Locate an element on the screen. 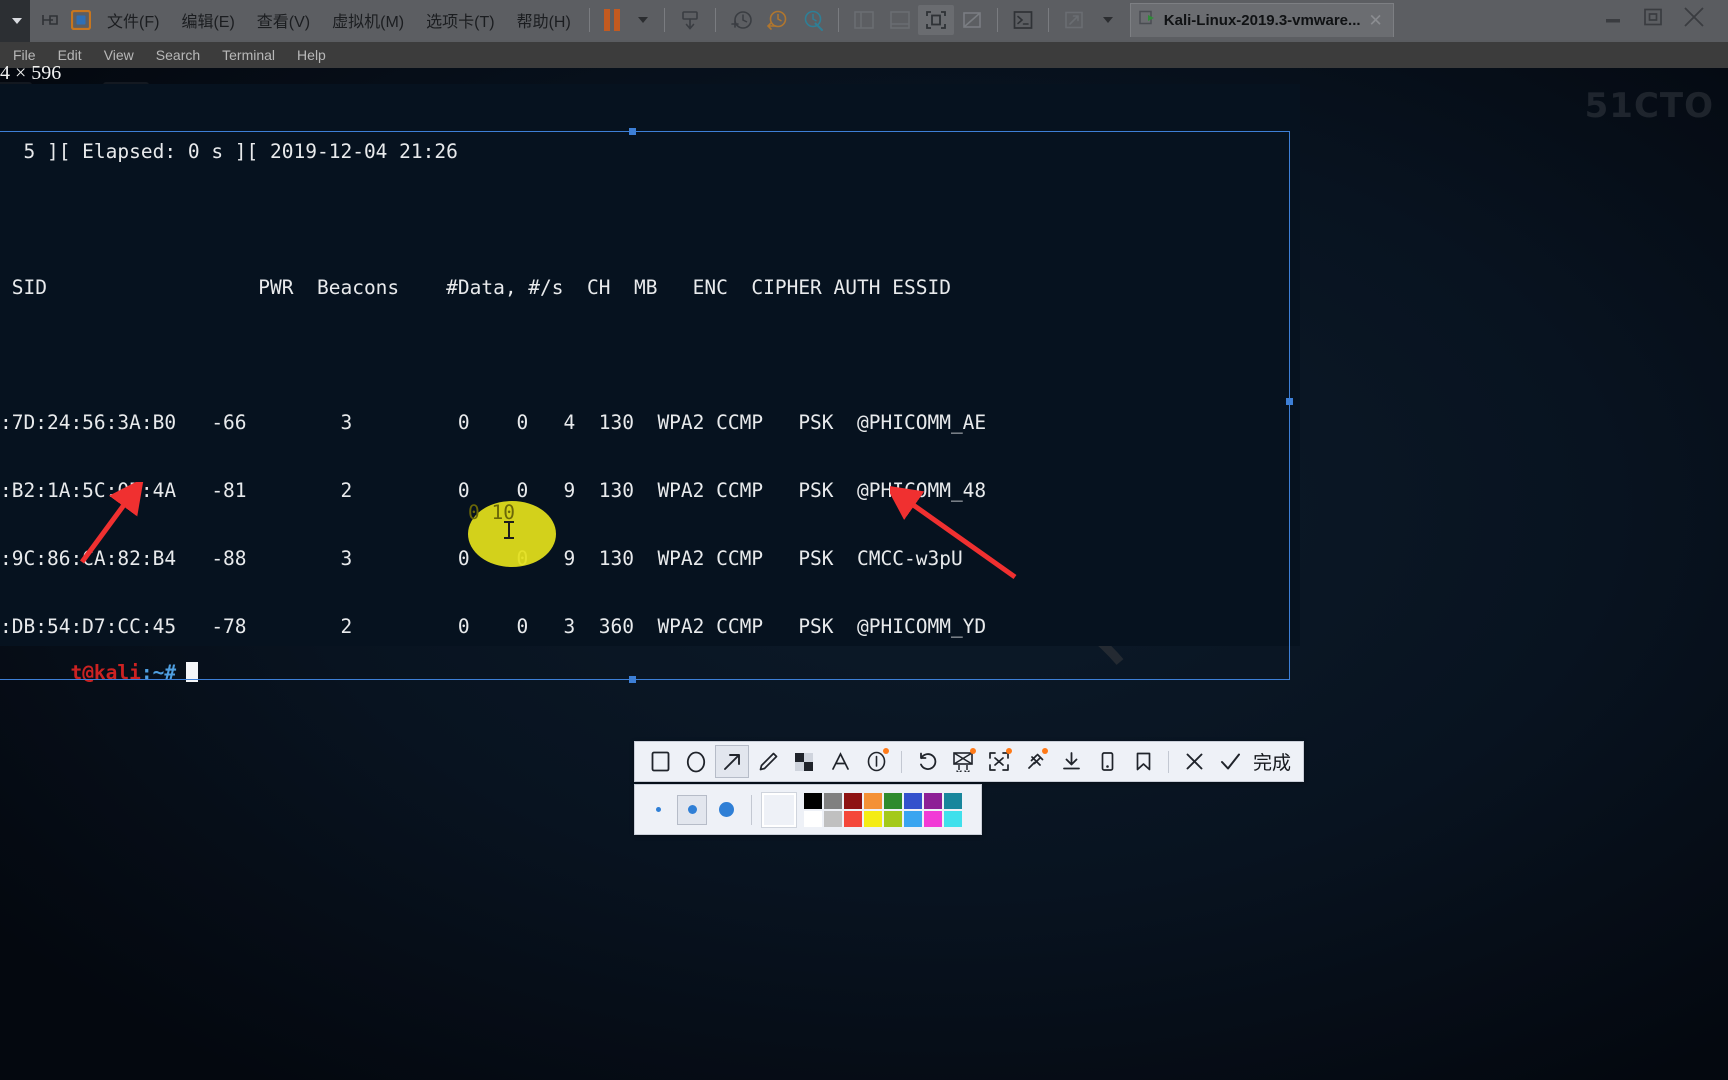  annotation-palette-bar is located at coordinates (808, 809).